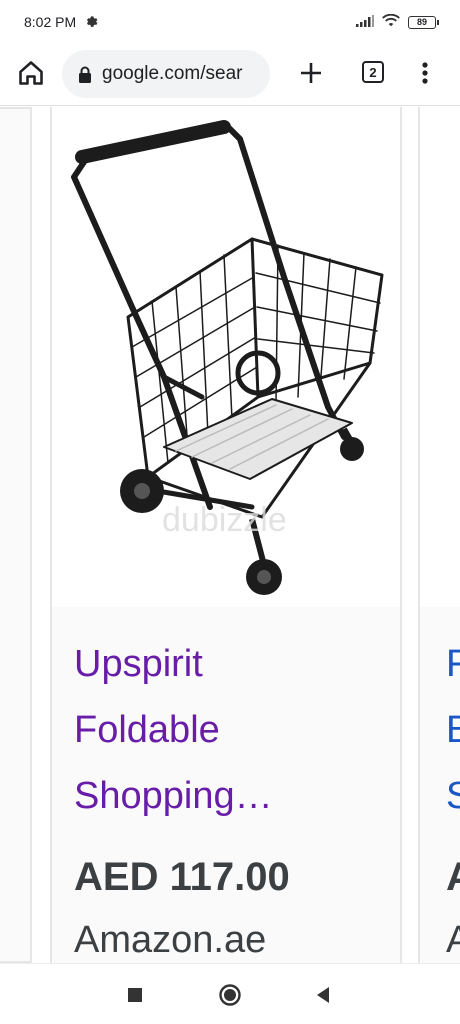  Describe the element at coordinates (16, 535) in the screenshot. I see `previous-product-card-edge` at that location.